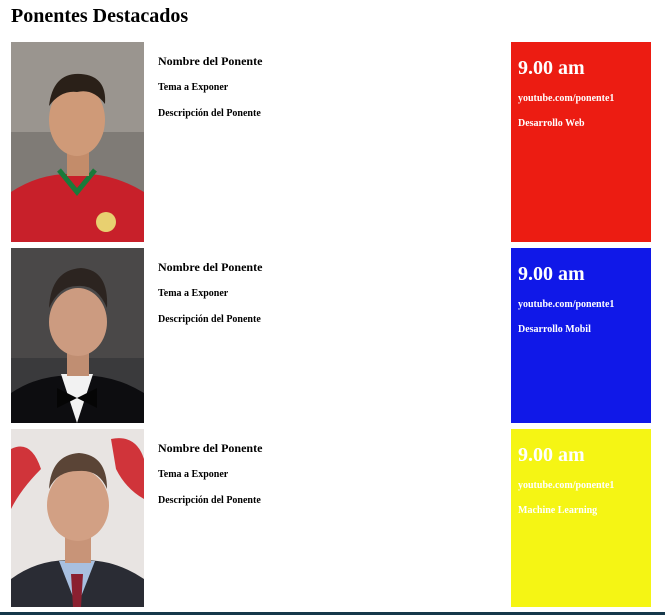 The width and height of the screenshot is (665, 615). I want to click on speaker-track: Machine Learning, so click(558, 510).